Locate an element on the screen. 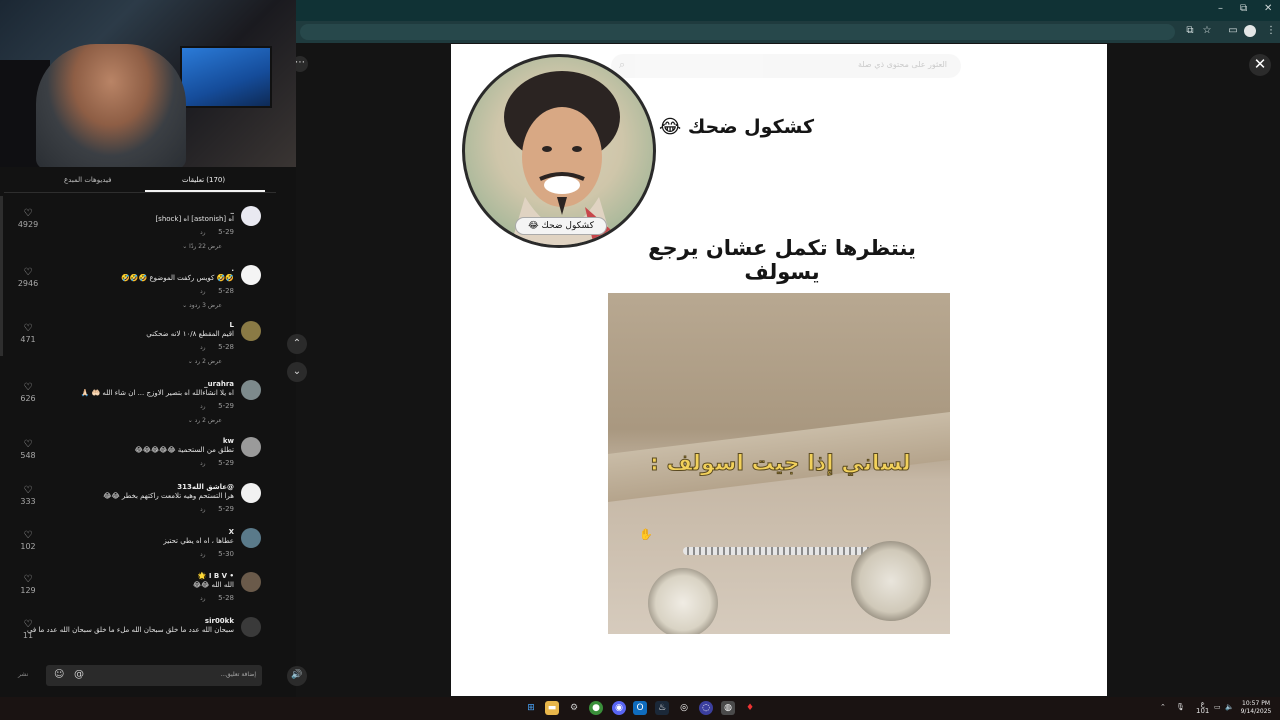 The image size is (1280, 720). volume-button: 🔊 is located at coordinates (297, 676).